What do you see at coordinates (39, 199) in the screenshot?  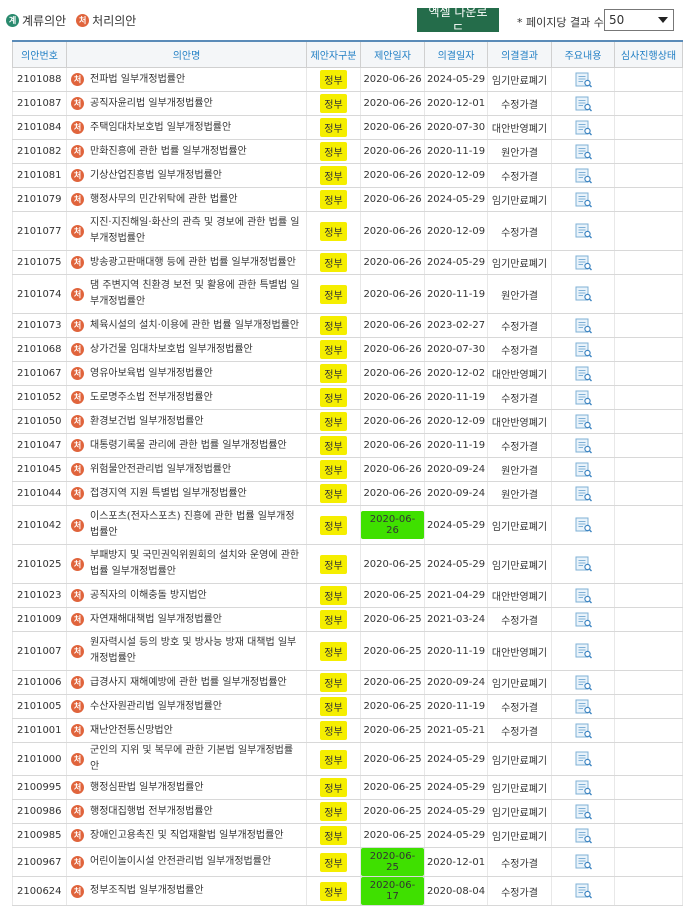 I see `bill-number: 2101079` at bounding box center [39, 199].